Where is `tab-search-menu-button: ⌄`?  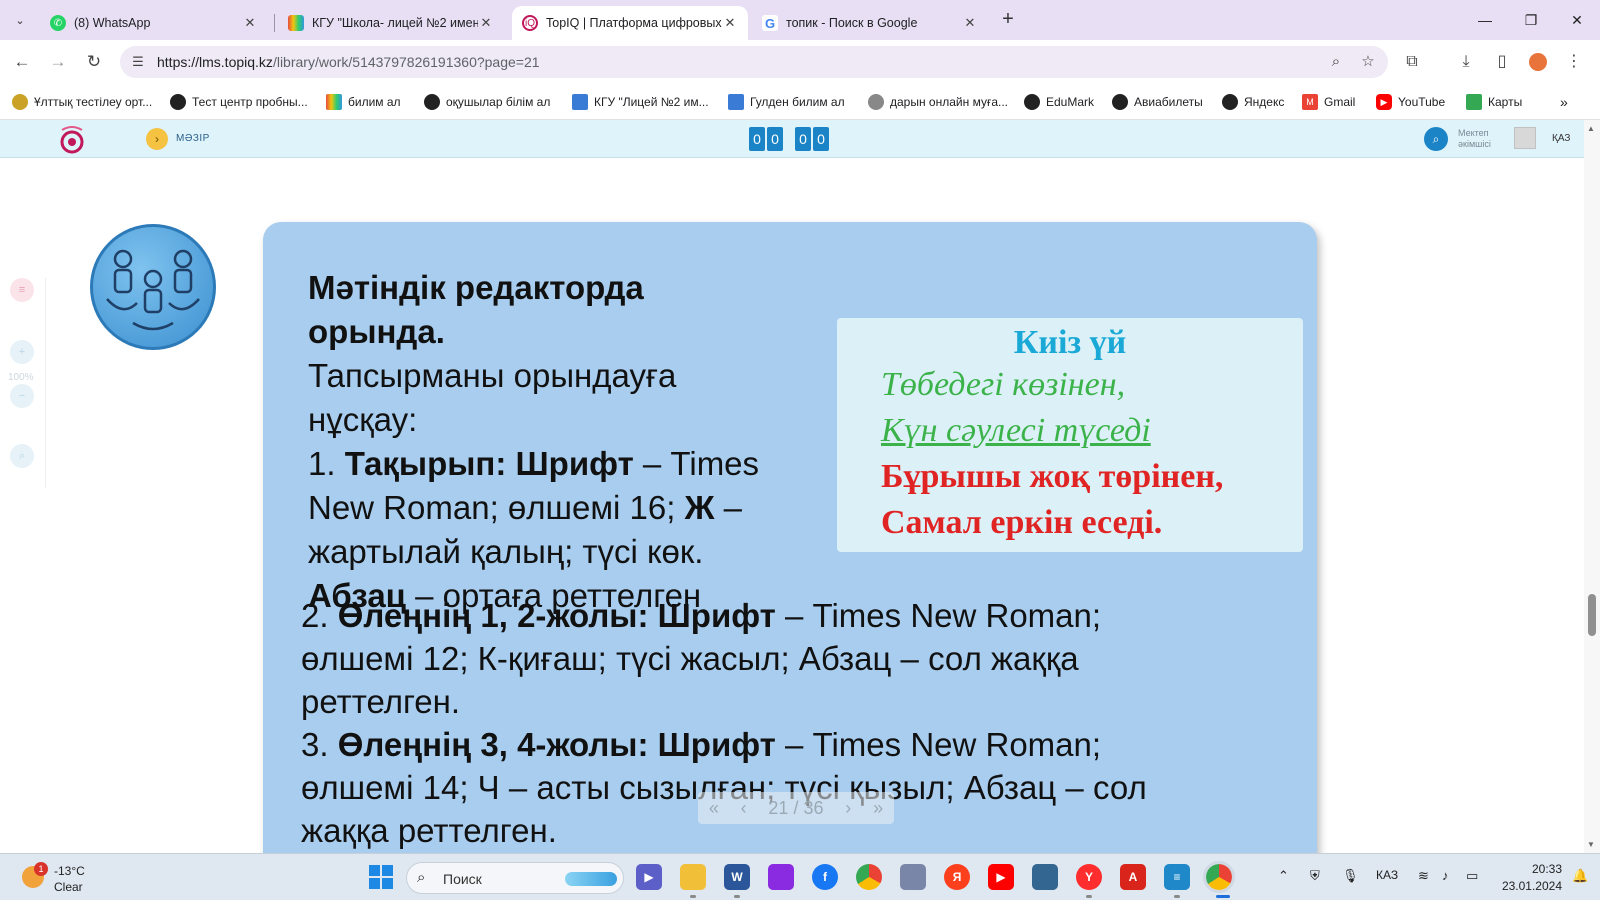 tab-search-menu-button: ⌄ is located at coordinates (20, 20).